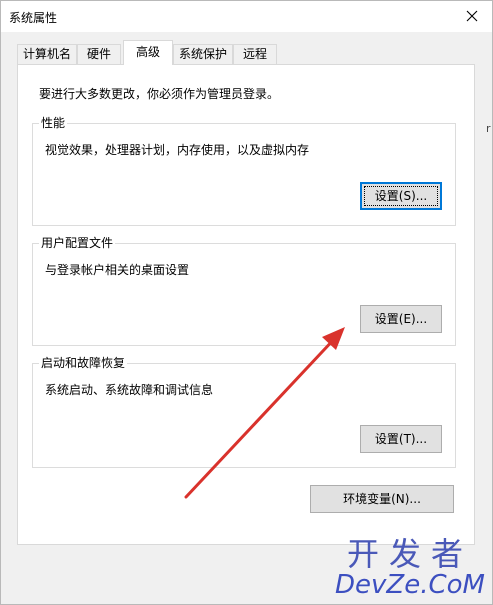 The height and width of the screenshot is (605, 493). I want to click on startup-recovery-group-title: 启动和故障恢复, so click(83, 363).